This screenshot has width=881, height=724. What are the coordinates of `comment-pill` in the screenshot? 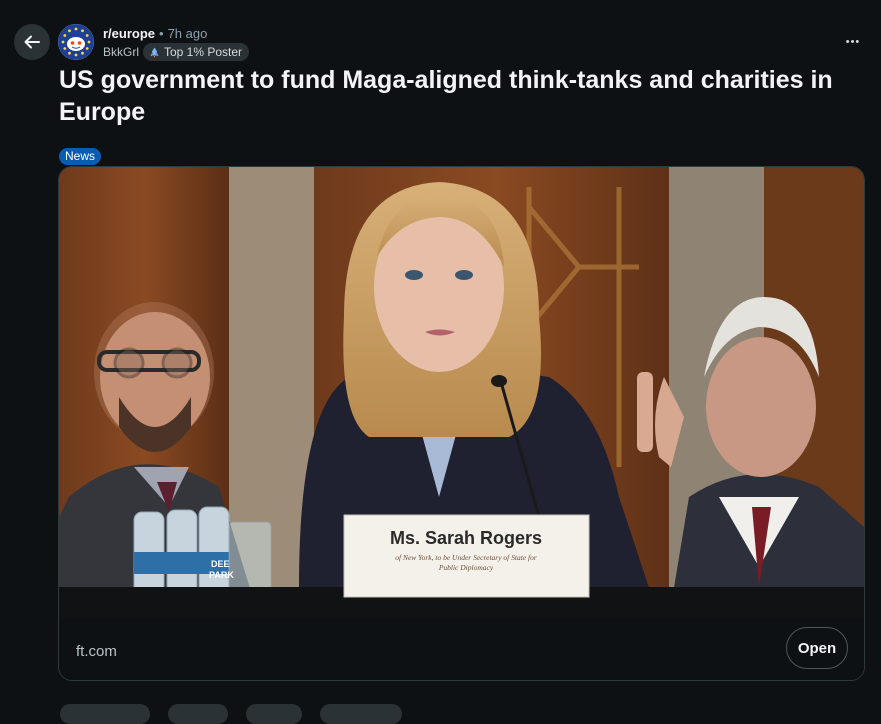 It's located at (198, 714).